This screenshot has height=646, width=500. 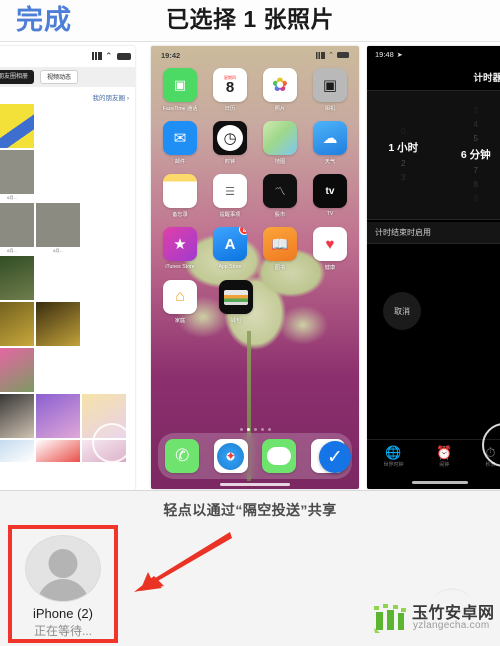 I want to click on app-icon-wallet: 钱包, so click(x=236, y=302).